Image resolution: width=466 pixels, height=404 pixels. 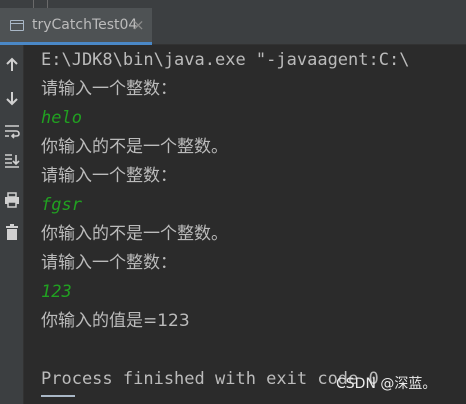 What do you see at coordinates (12, 131) in the screenshot?
I see `soft-wrap-icon` at bounding box center [12, 131].